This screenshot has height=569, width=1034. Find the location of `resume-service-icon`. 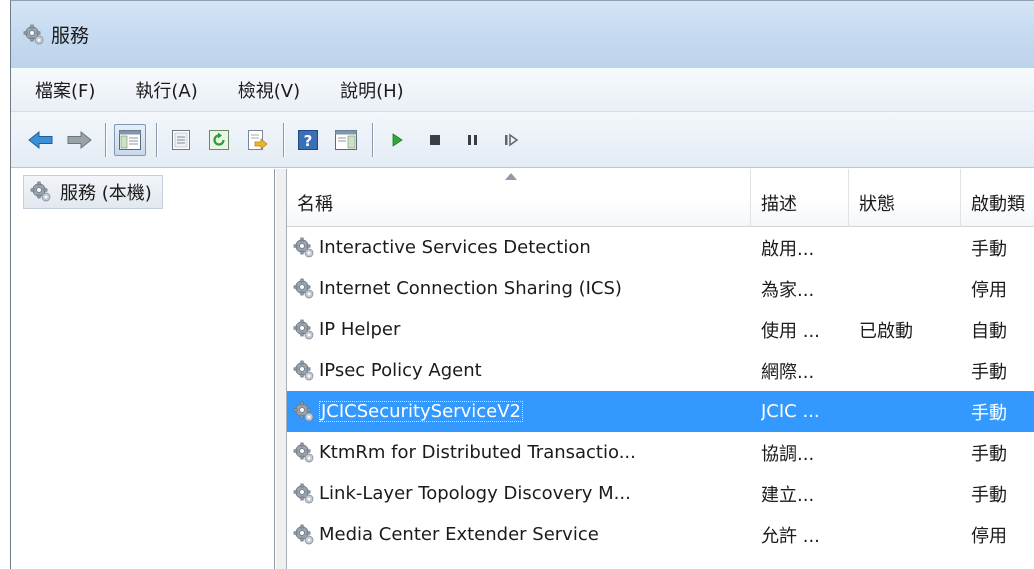

resume-service-icon is located at coordinates (512, 139).